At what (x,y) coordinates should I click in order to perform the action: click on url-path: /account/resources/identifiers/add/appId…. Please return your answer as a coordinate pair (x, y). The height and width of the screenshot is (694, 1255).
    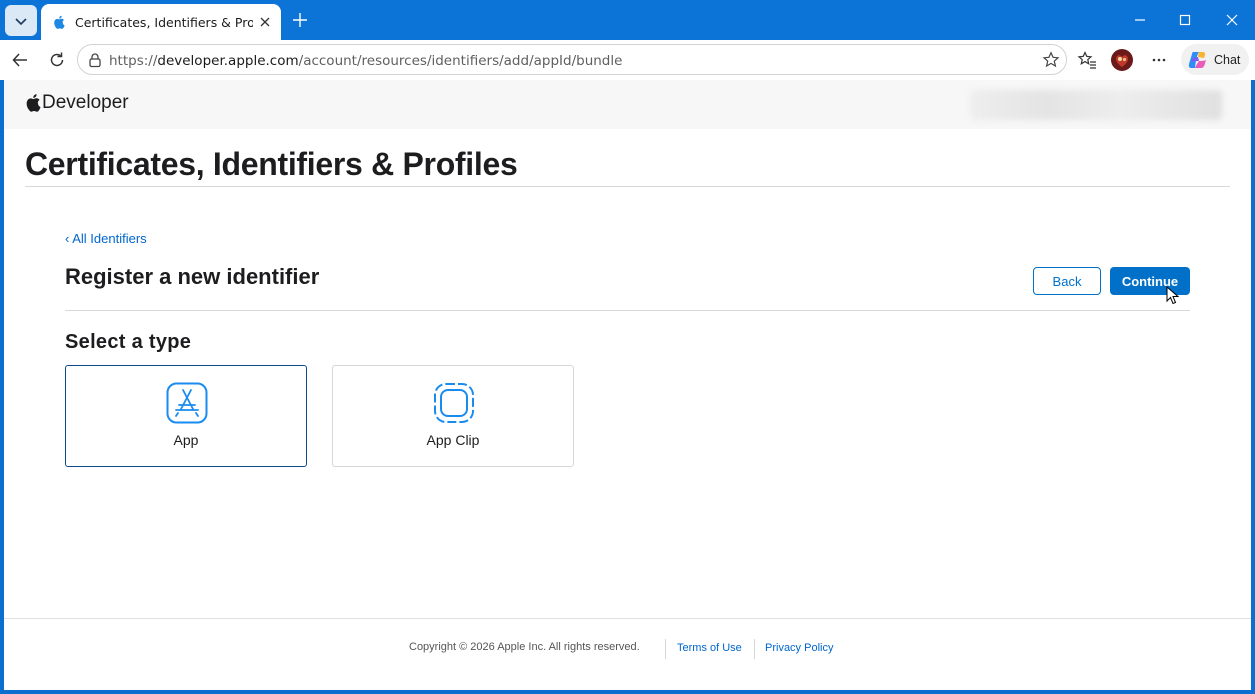
    Looking at the image, I should click on (460, 61).